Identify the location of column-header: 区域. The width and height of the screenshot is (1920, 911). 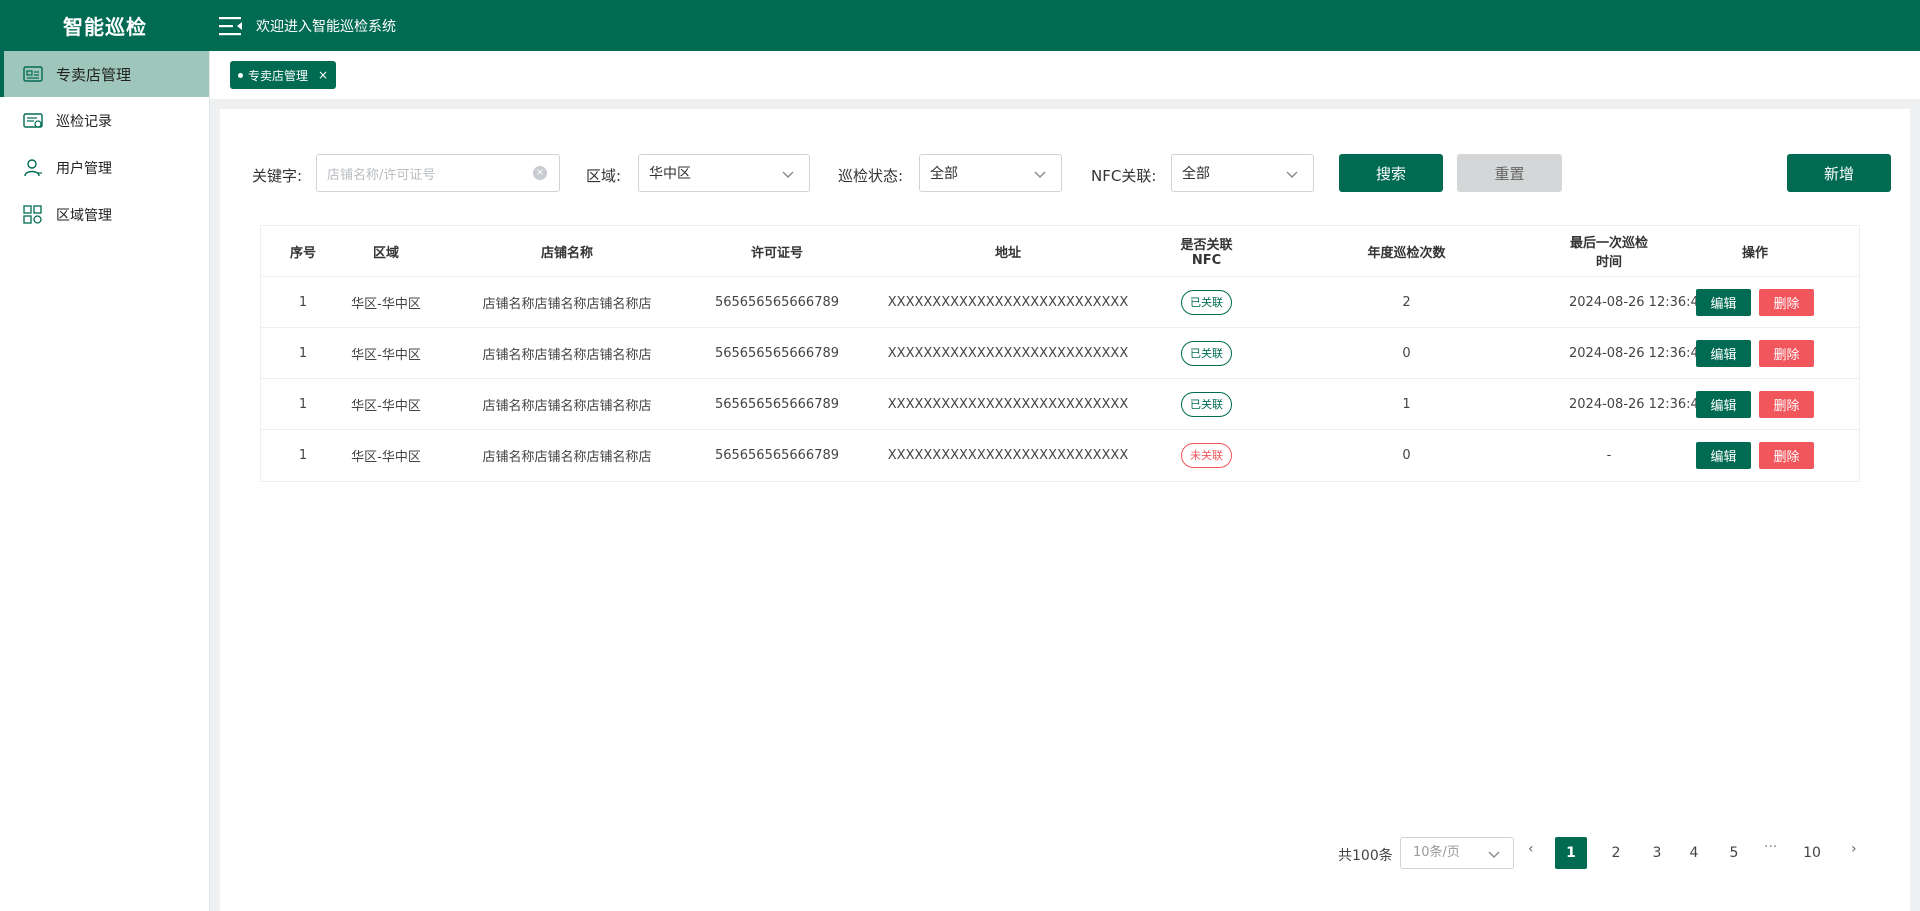
(385, 253).